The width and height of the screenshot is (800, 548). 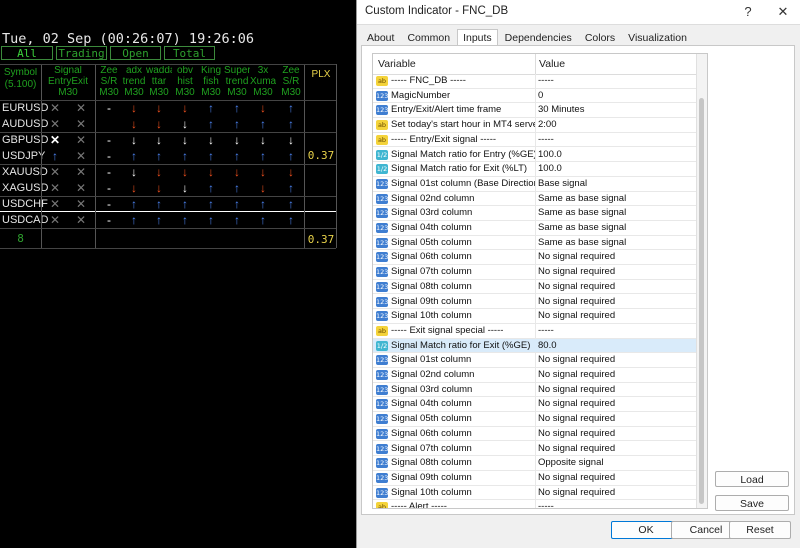 What do you see at coordinates (211, 140) in the screenshot?
I see `down-arrow-icon: ↓` at bounding box center [211, 140].